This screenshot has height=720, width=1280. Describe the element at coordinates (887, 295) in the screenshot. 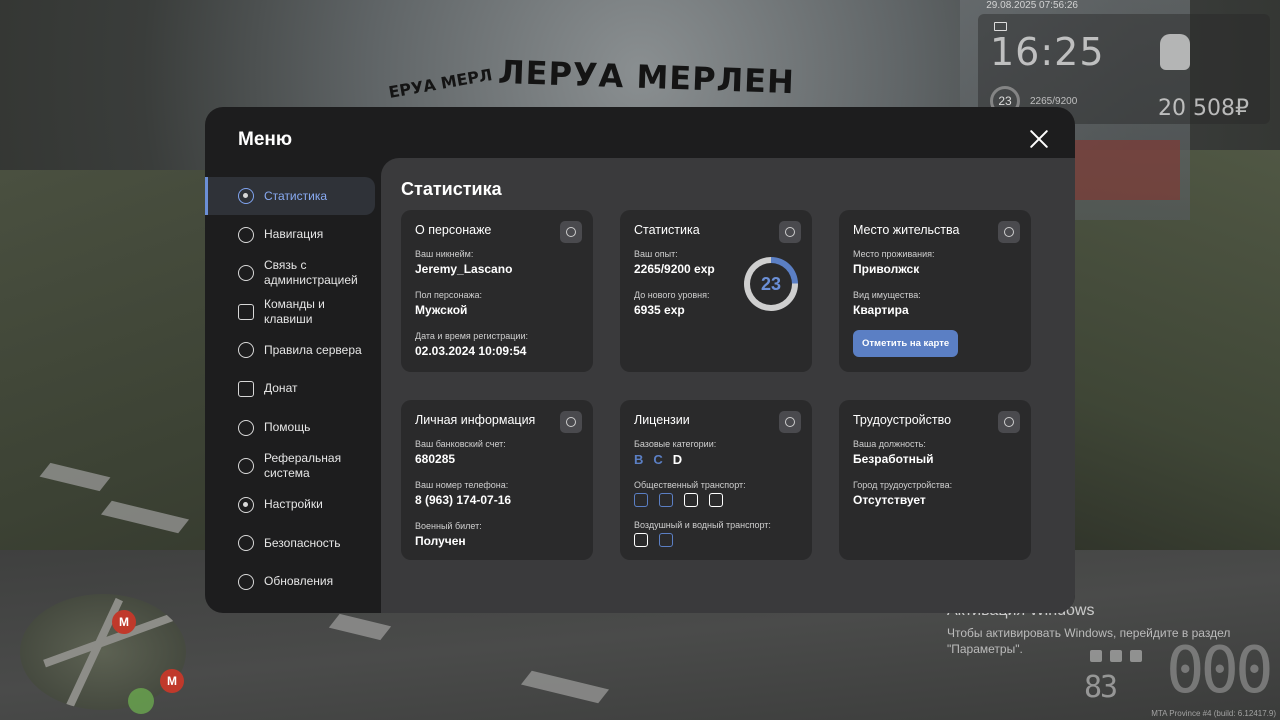

I see `field-label: Вид имущества:` at that location.